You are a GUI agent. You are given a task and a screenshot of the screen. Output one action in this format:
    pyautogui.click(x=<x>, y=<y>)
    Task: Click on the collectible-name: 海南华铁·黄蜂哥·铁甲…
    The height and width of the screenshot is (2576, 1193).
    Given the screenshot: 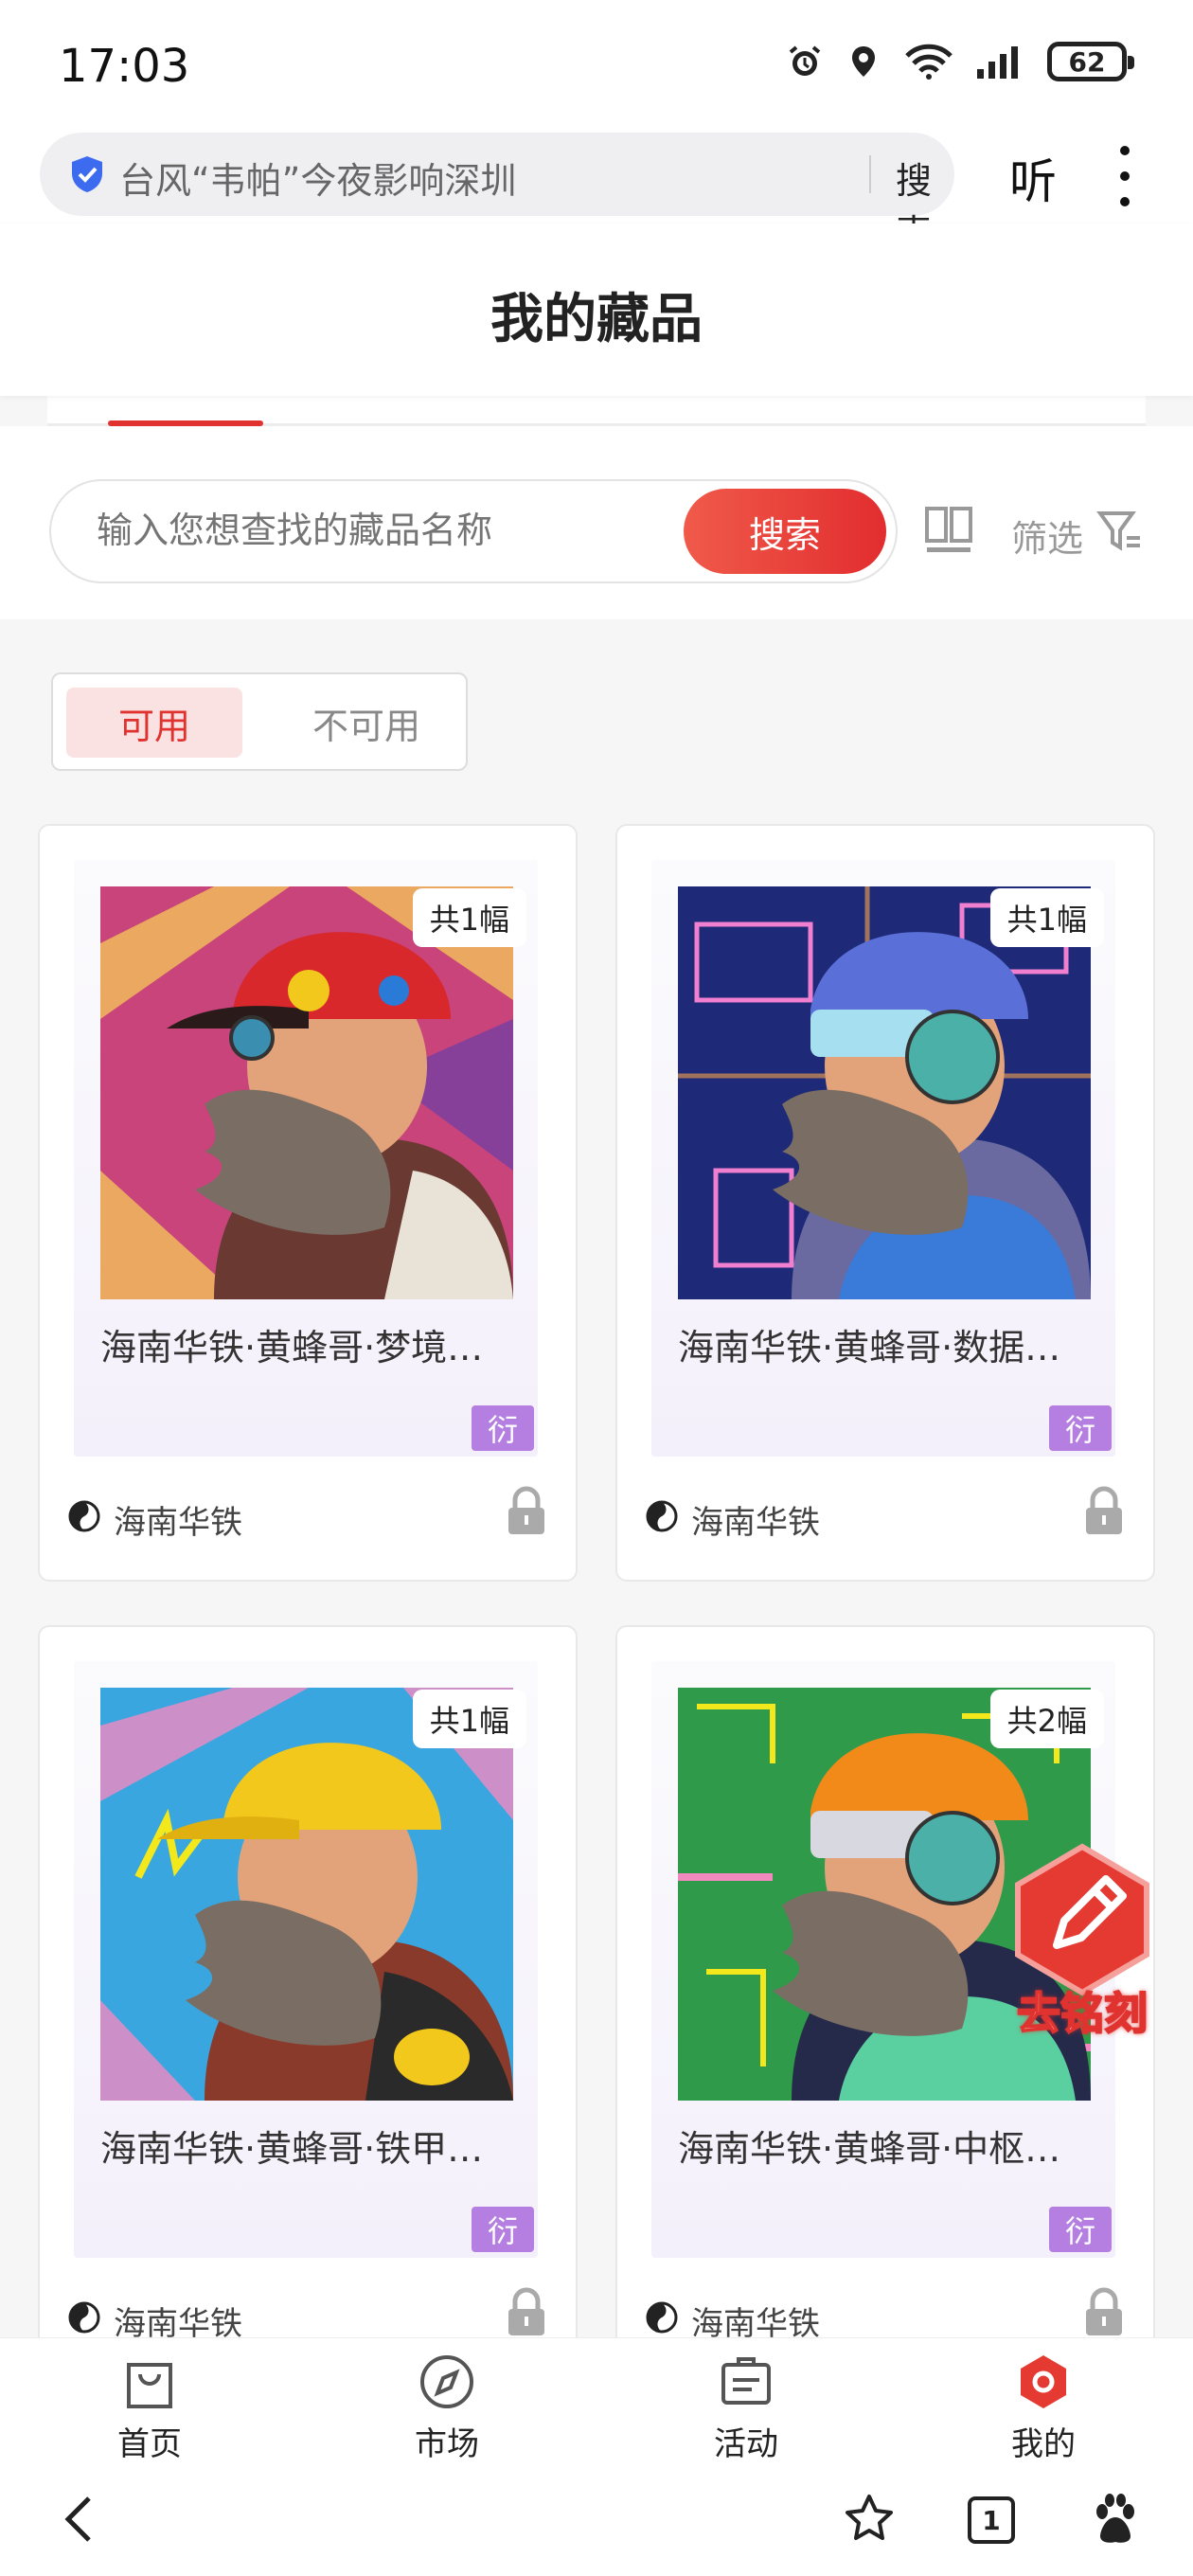 What is the action you would take?
    pyautogui.click(x=292, y=2149)
    